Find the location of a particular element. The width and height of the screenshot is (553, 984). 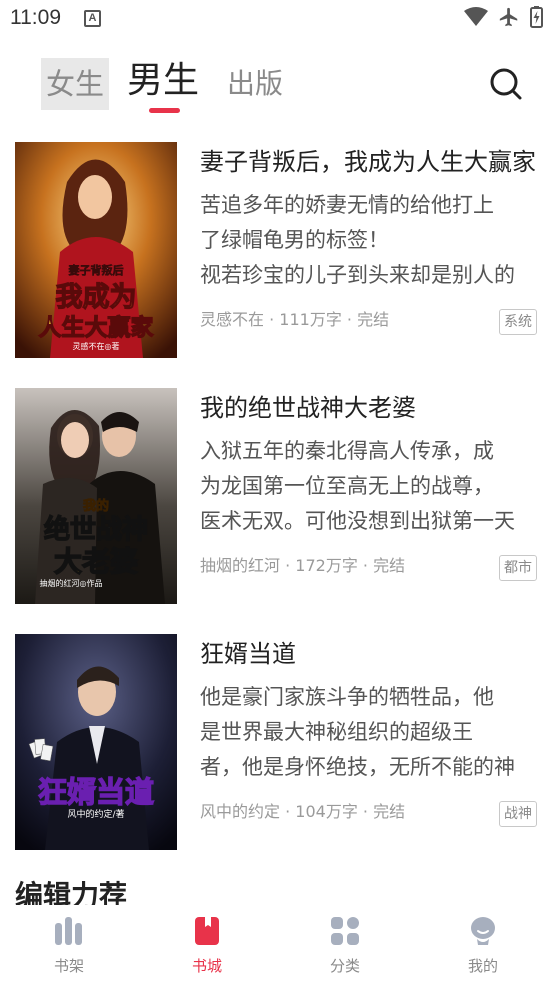

cover-big-text-1: 绝世战神 is located at coordinates (96, 529).